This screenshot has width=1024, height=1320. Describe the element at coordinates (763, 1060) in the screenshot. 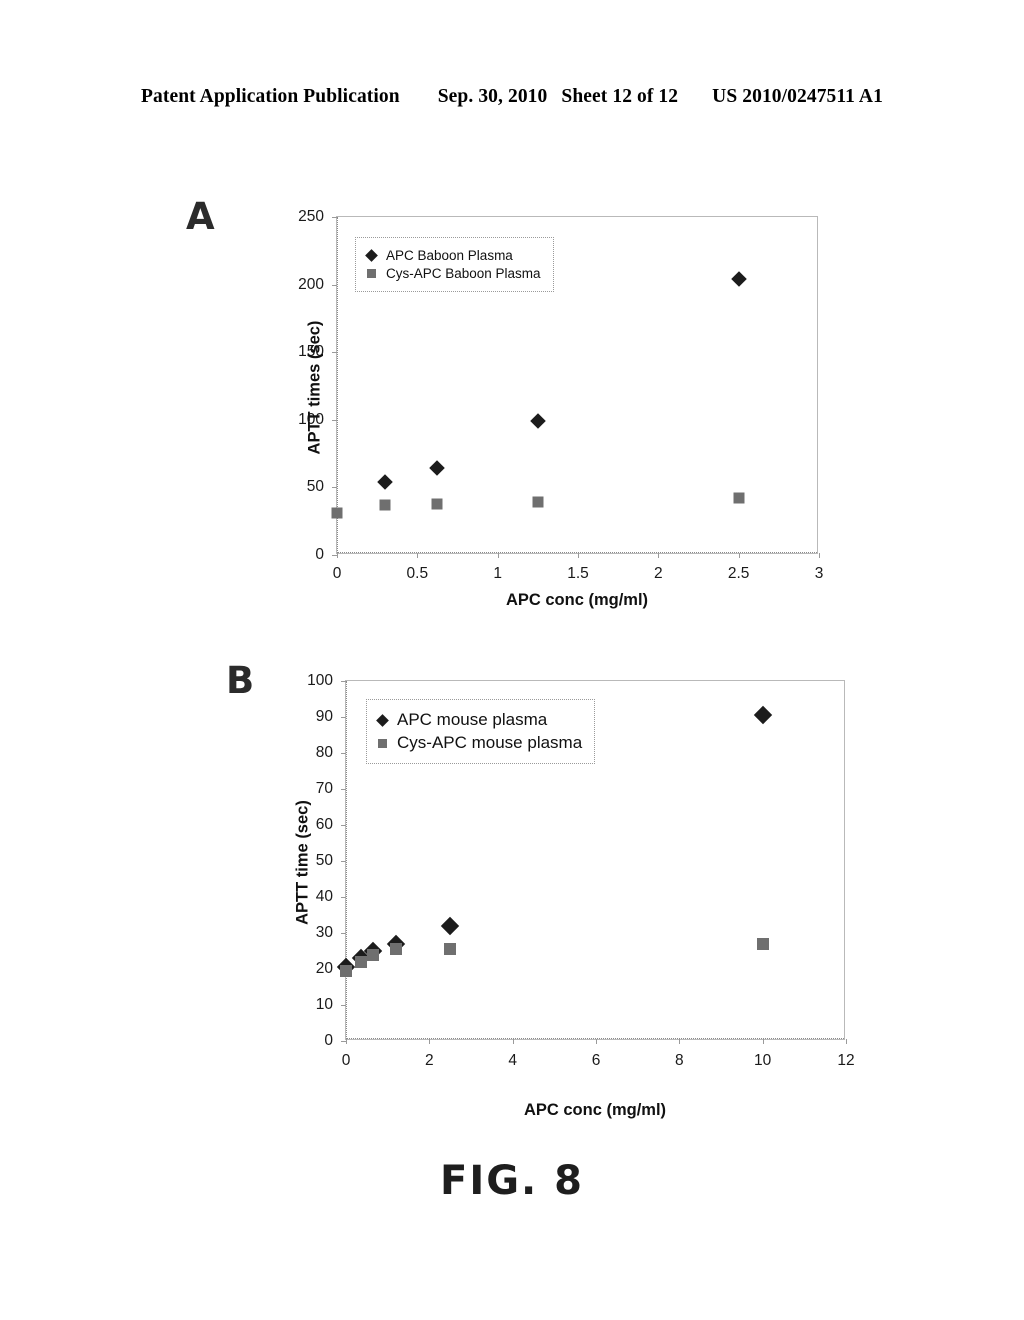

I see `x-tick-label-10: 10` at that location.